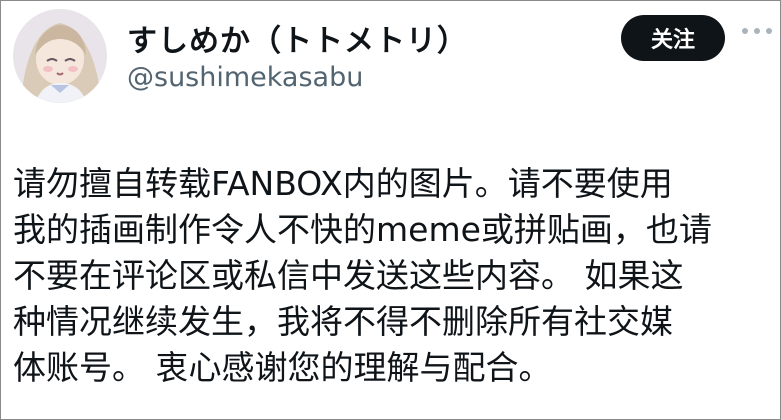 The width and height of the screenshot is (781, 420). I want to click on post-text-line: 请勿擅自转载FANBOX内的图片。请不要使用, so click(343, 183).